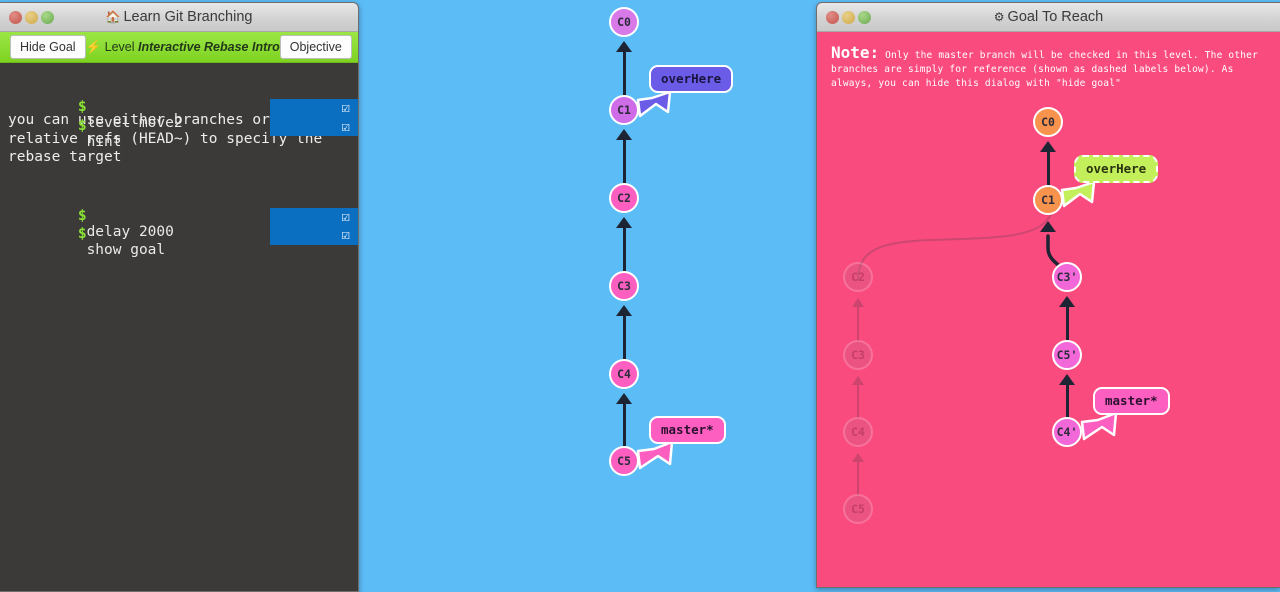 The width and height of the screenshot is (1280, 592). I want to click on command-text: hint, so click(100, 142).